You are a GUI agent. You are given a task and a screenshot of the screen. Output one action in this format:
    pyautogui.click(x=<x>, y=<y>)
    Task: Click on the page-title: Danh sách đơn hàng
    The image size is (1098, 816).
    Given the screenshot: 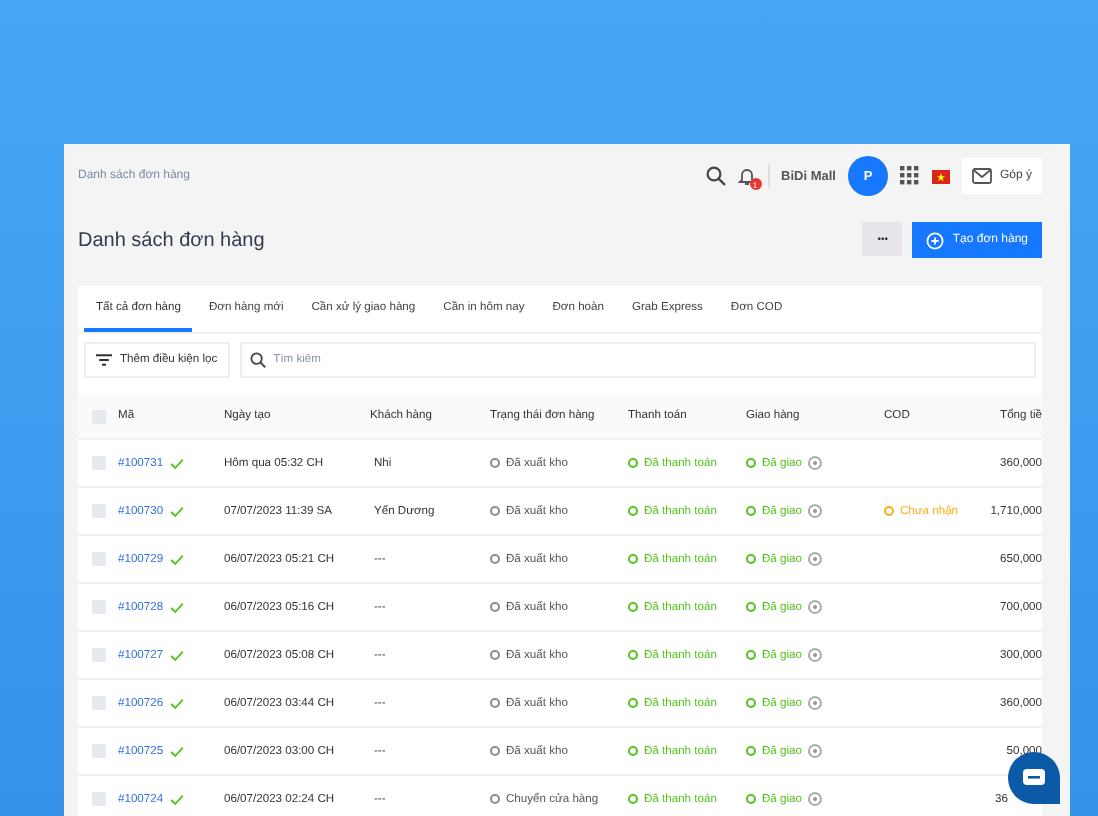 What is the action you would take?
    pyautogui.click(x=171, y=240)
    